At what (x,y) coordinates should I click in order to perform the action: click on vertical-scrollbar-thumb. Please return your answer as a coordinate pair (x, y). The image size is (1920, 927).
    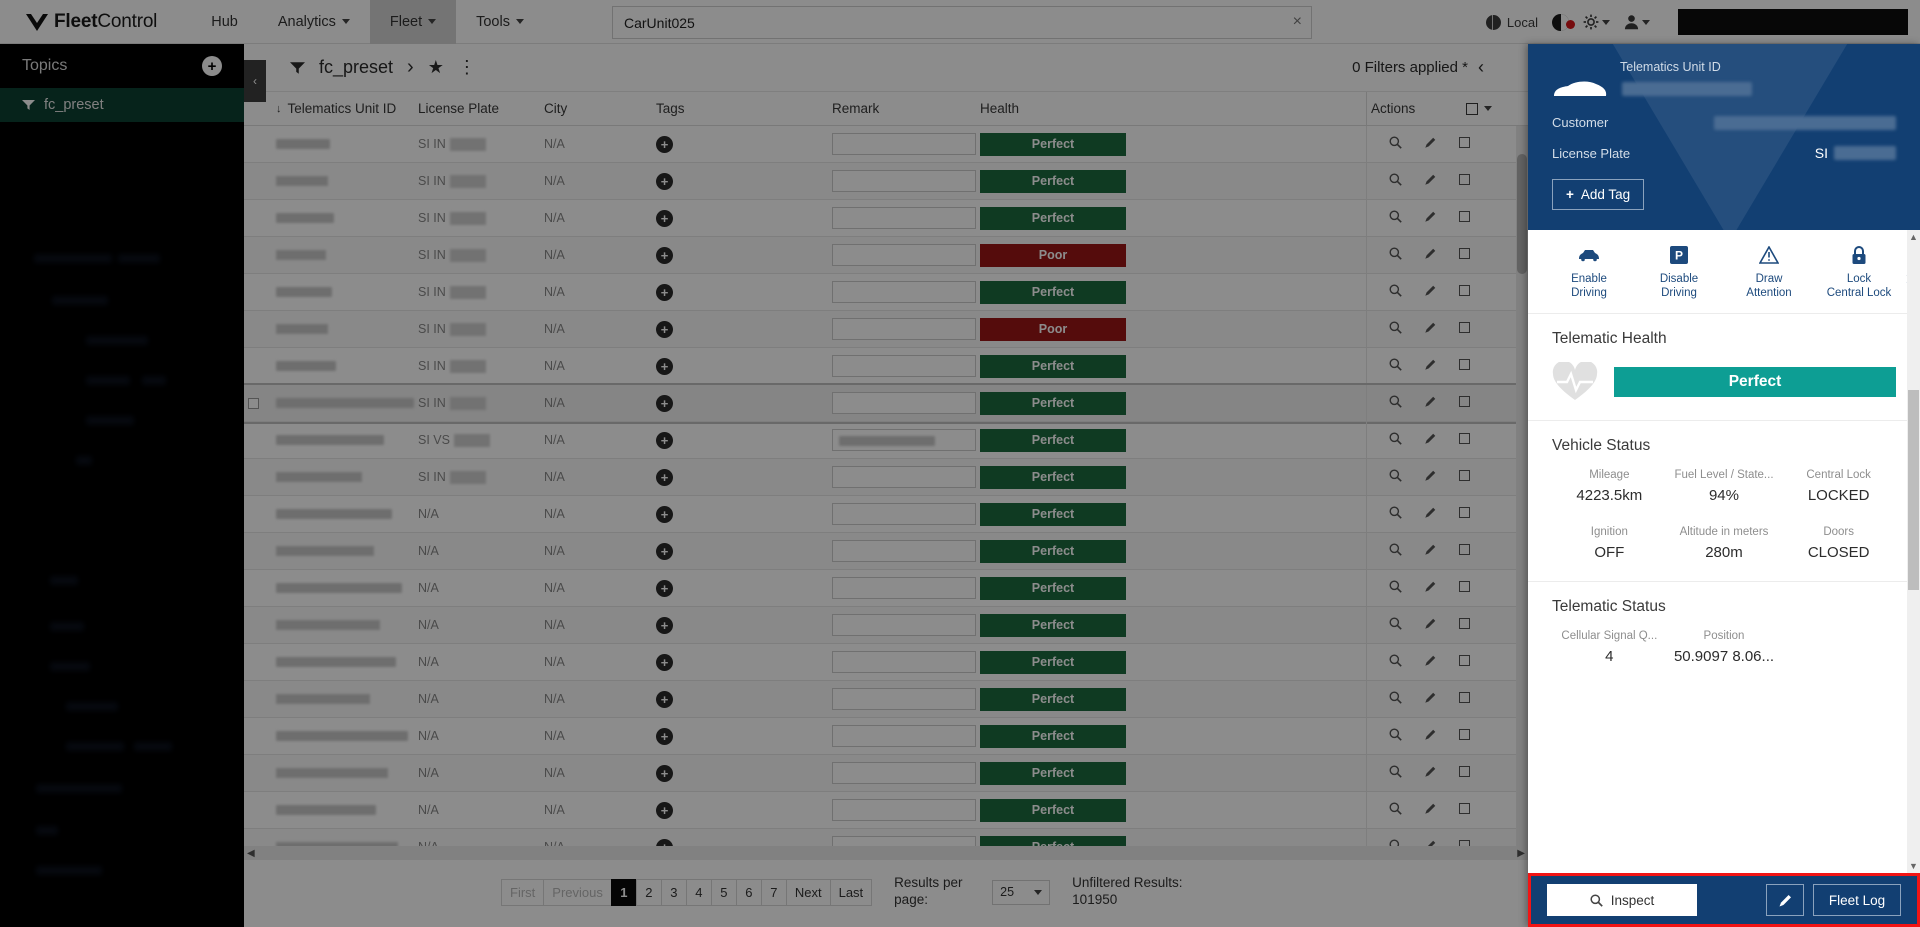
    Looking at the image, I should click on (1522, 214).